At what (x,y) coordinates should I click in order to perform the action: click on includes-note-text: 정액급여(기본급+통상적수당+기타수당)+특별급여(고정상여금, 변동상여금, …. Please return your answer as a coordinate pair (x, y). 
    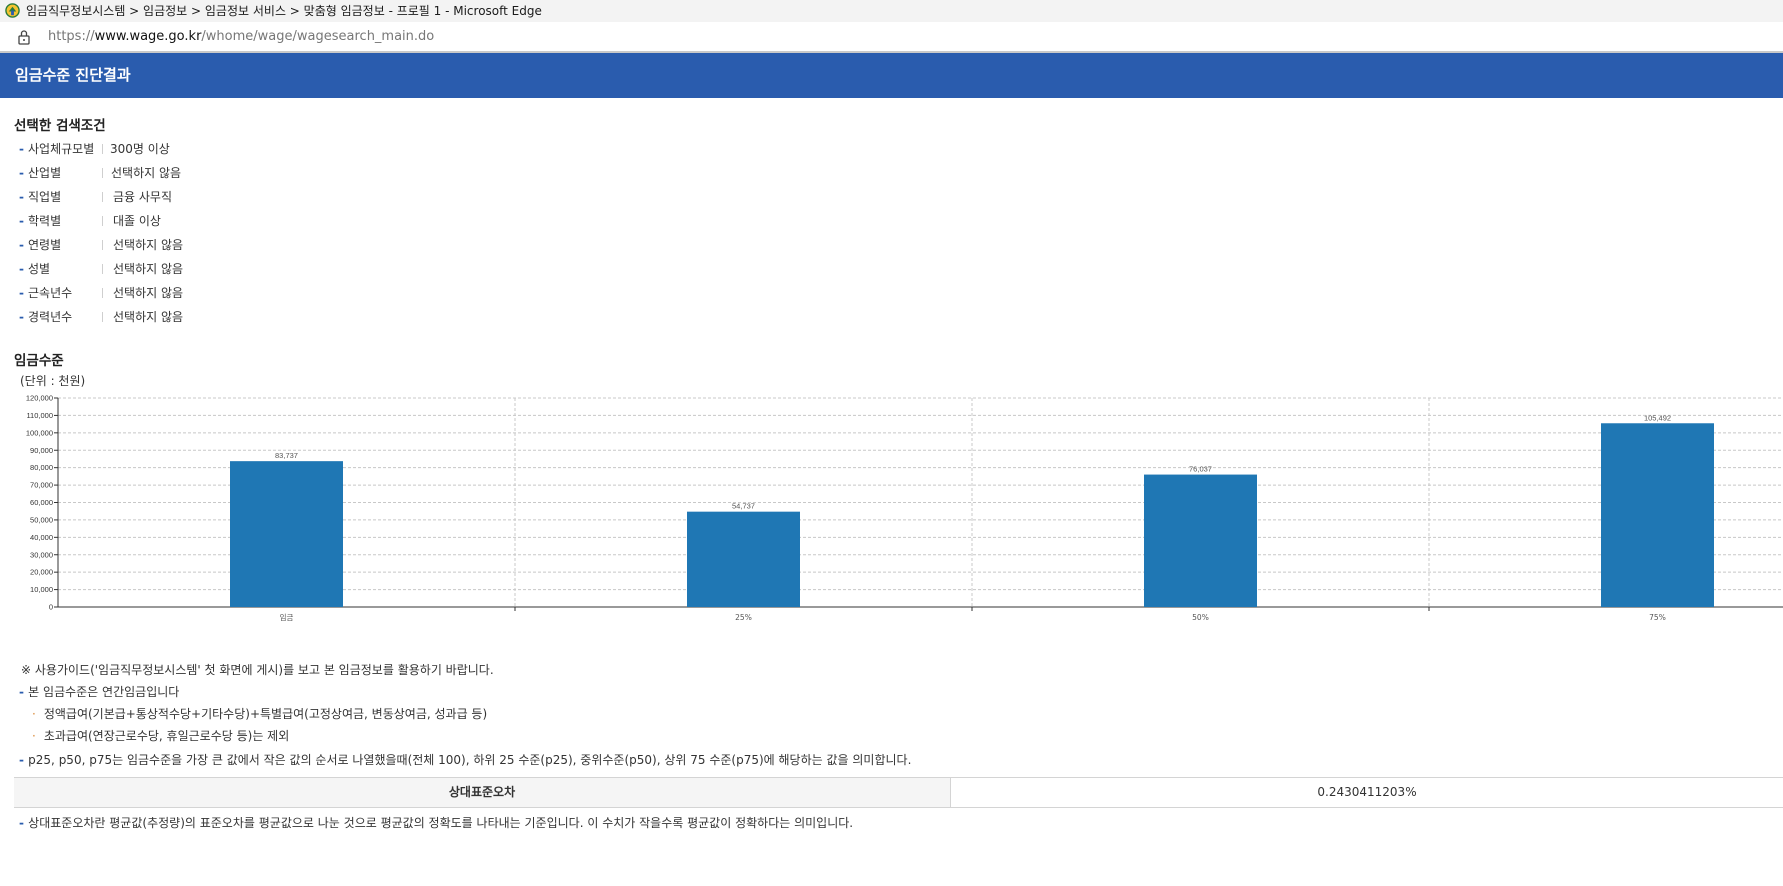
    Looking at the image, I should click on (265, 714).